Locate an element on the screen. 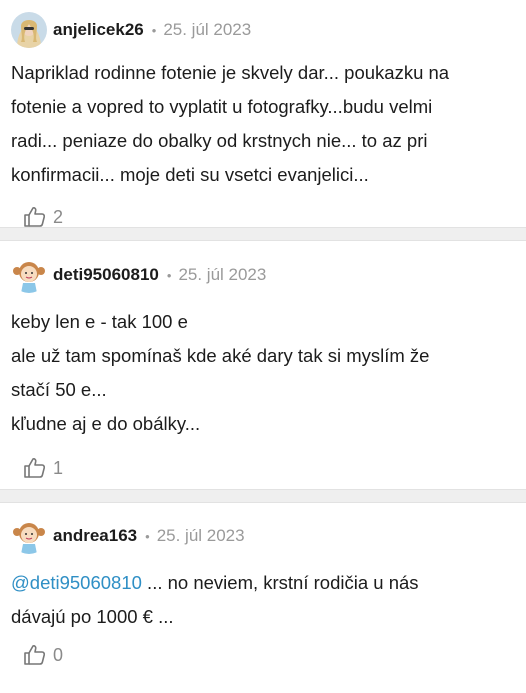  comment-header: andrea163 • 25. júl 2023 is located at coordinates (262, 528).